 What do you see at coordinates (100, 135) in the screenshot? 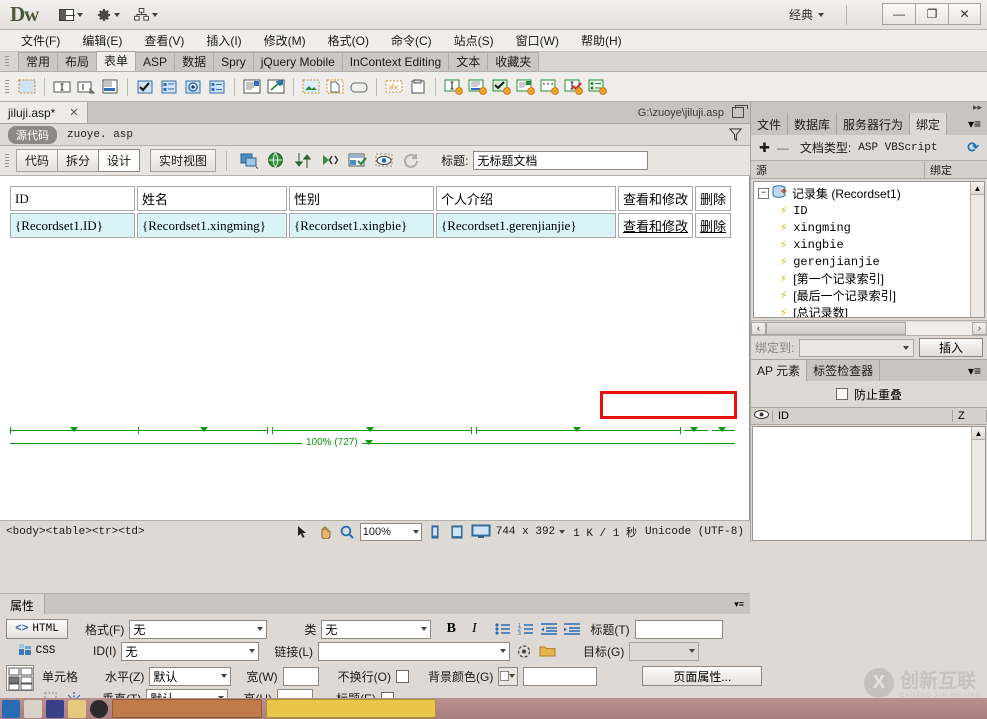
I see `source-file-label: zuoye. asp` at bounding box center [100, 135].